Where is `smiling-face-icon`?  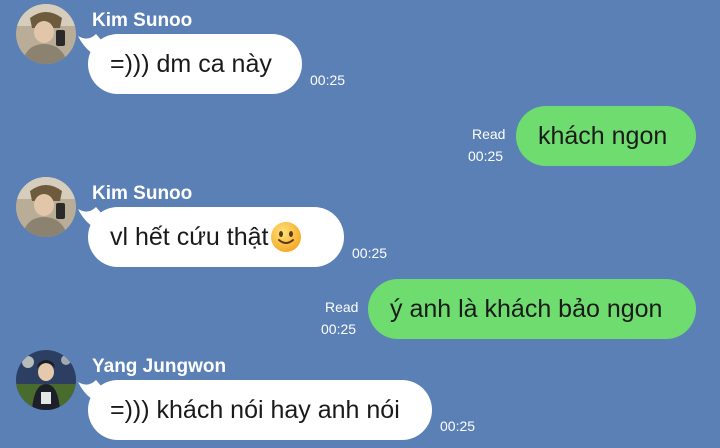 smiling-face-icon is located at coordinates (286, 237).